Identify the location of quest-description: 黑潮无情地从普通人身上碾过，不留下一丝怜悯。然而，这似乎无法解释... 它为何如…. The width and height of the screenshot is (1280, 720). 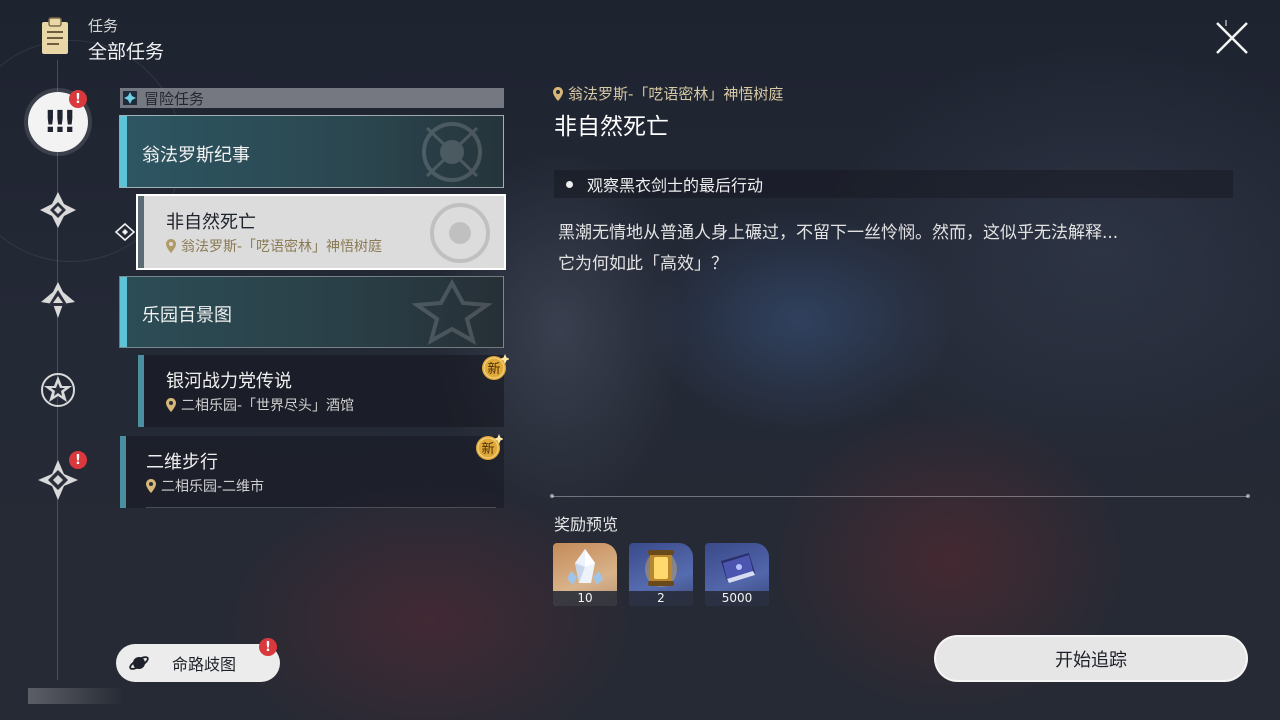
(898, 249).